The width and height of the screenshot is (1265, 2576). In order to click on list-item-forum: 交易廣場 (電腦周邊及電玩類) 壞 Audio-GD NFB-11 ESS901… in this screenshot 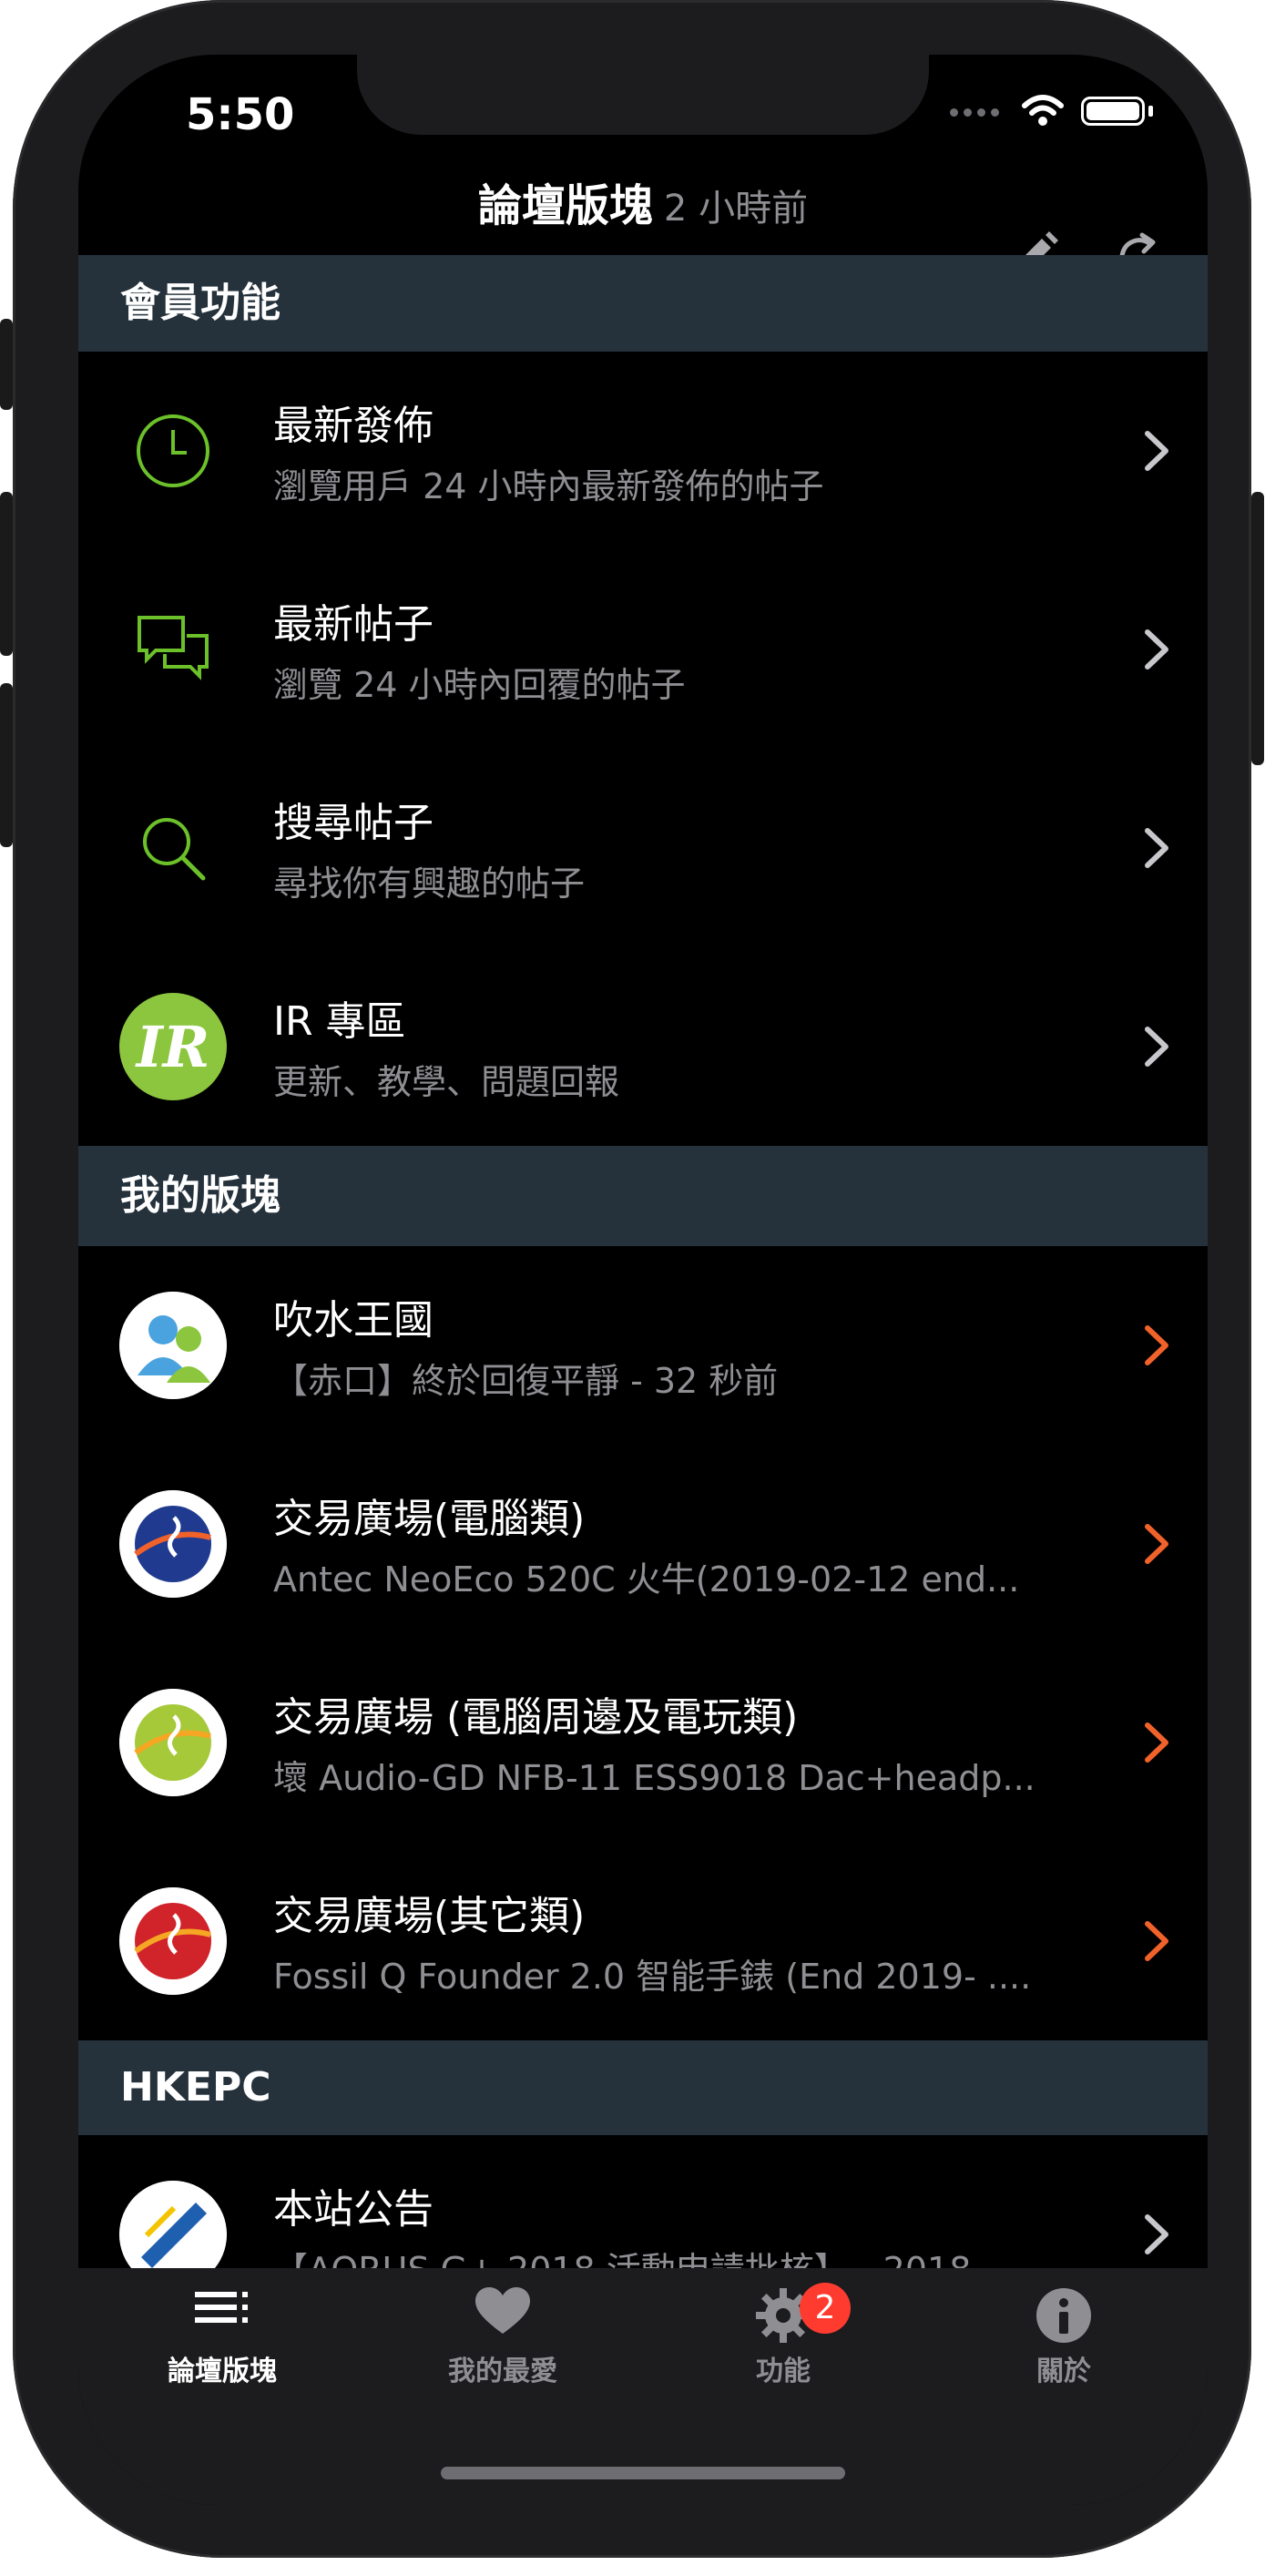, I will do `click(643, 1742)`.